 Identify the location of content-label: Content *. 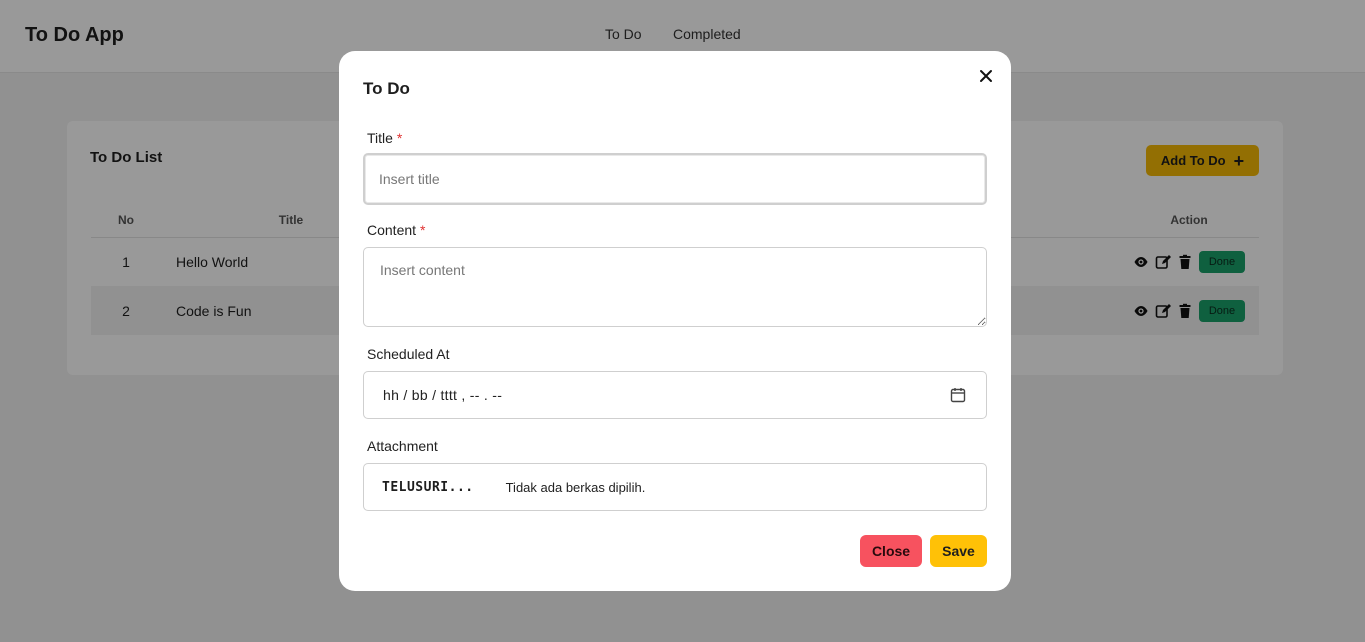
(396, 230).